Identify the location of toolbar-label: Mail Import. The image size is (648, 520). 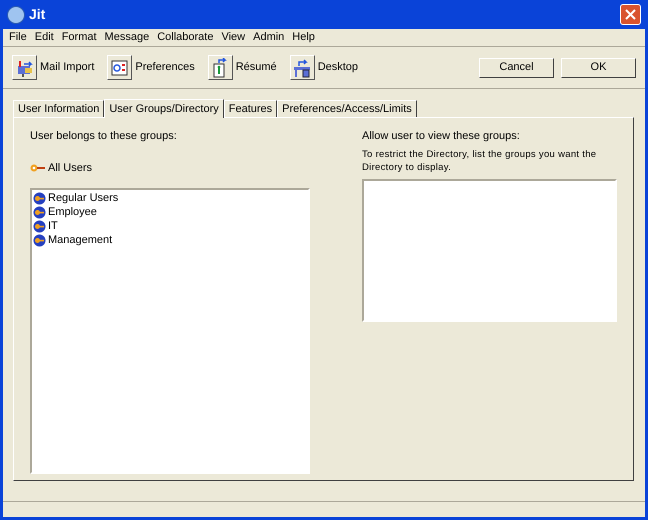
(67, 68).